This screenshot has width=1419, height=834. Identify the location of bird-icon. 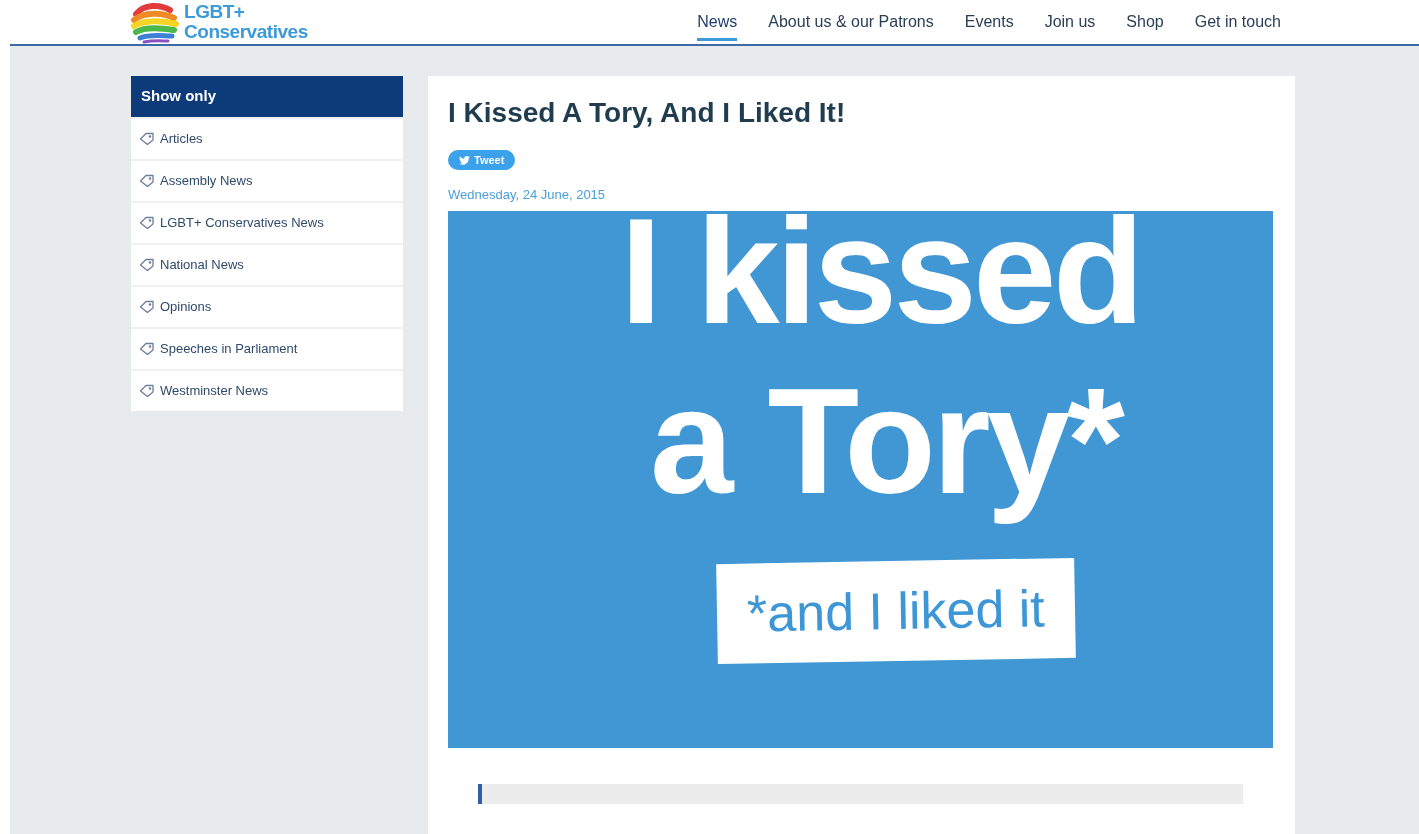
(464, 160).